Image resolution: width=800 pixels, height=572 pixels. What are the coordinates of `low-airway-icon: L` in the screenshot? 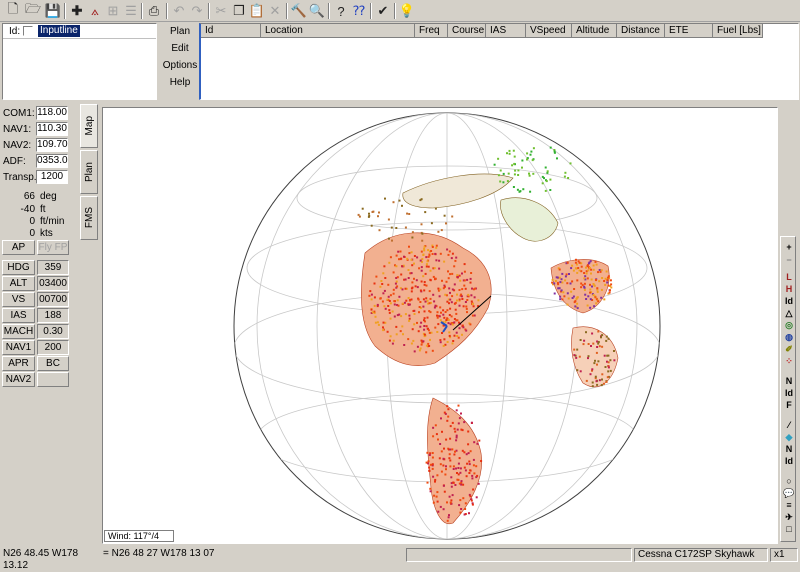 It's located at (789, 277).